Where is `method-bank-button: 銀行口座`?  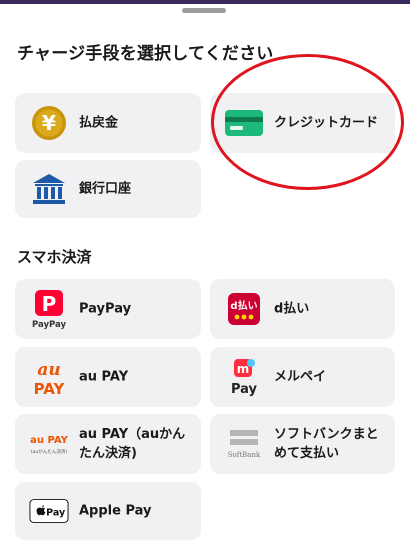
method-bank-button: 銀行口座 is located at coordinates (108, 189).